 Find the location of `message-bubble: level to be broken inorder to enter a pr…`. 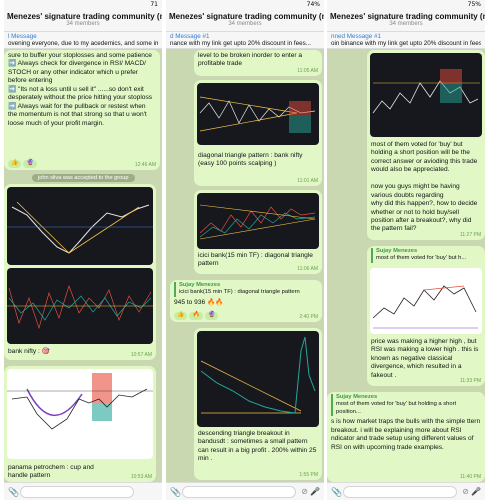

message-bubble: level to be broken inorder to enter a pr… is located at coordinates (258, 63).